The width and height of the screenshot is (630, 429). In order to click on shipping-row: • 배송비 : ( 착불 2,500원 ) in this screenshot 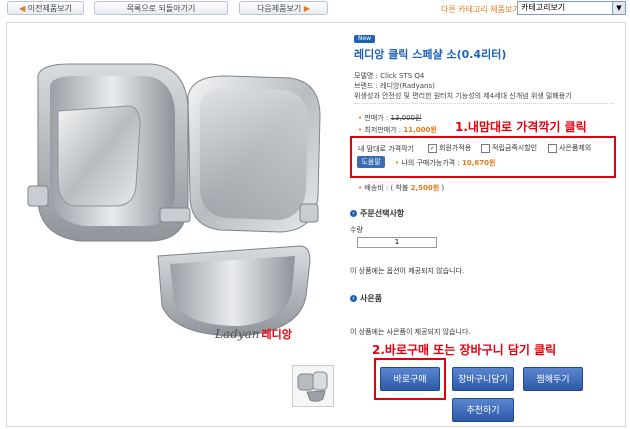, I will do `click(401, 188)`.